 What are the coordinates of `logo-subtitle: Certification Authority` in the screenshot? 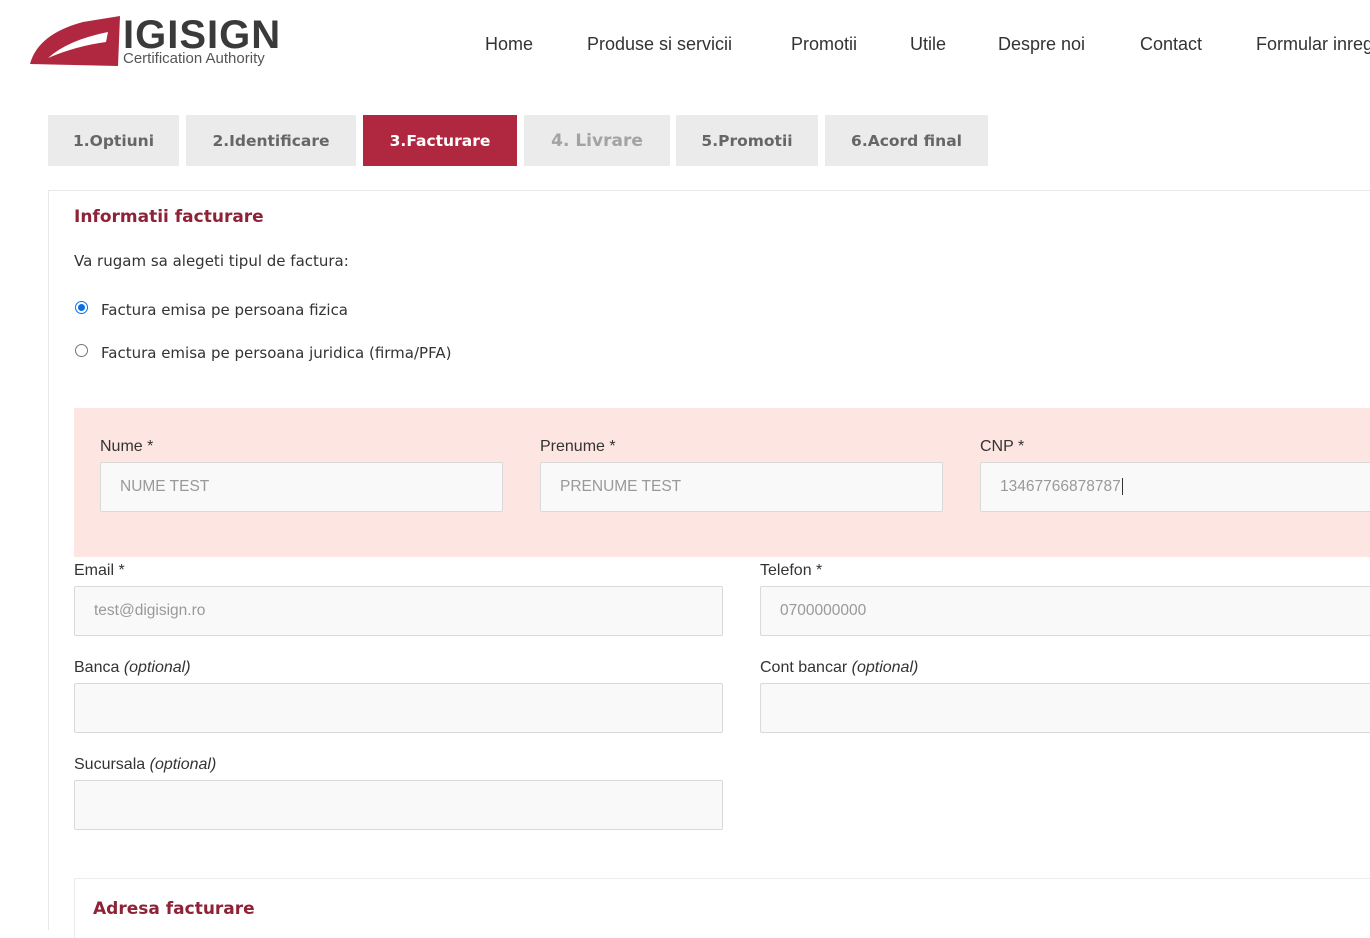 It's located at (194, 58).